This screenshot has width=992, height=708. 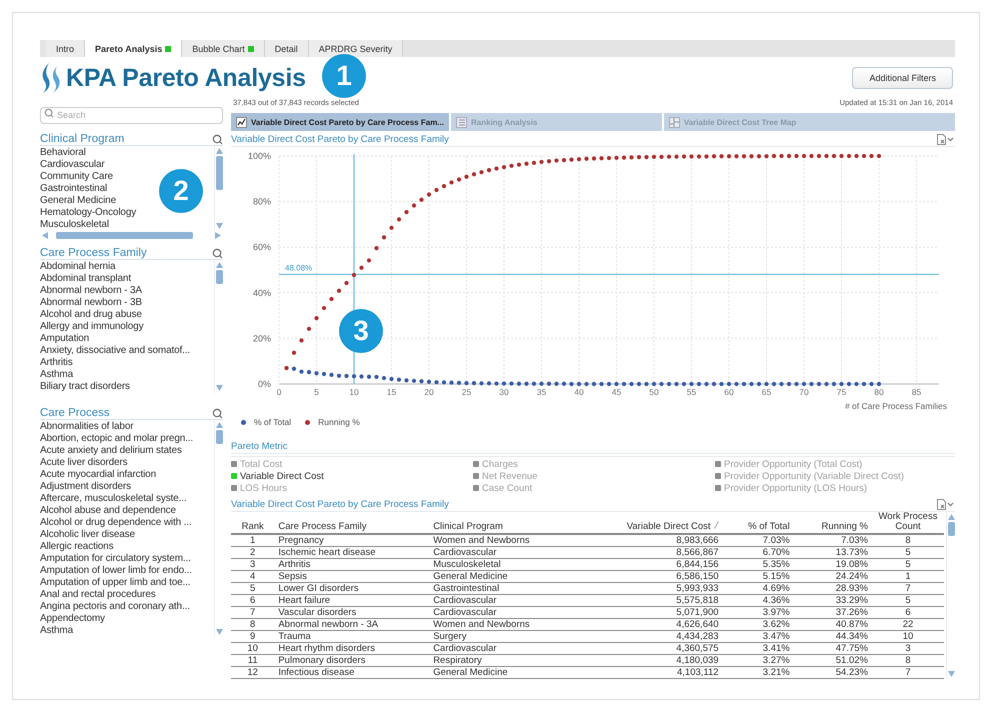 What do you see at coordinates (76, 177) in the screenshot?
I see `filter-item: Community Care` at bounding box center [76, 177].